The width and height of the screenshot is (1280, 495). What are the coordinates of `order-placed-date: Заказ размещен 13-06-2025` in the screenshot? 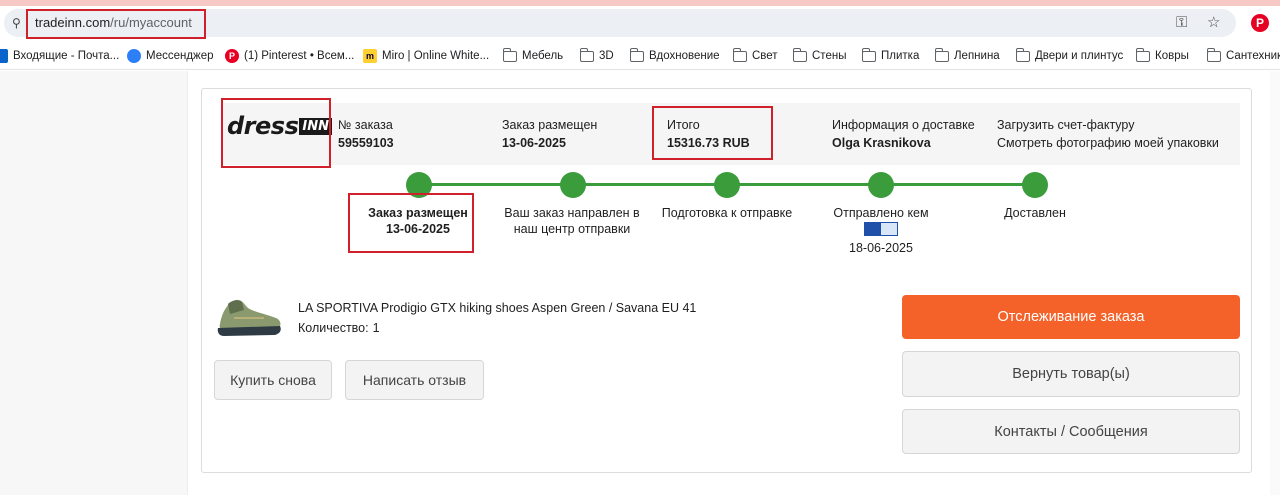 It's located at (550, 134).